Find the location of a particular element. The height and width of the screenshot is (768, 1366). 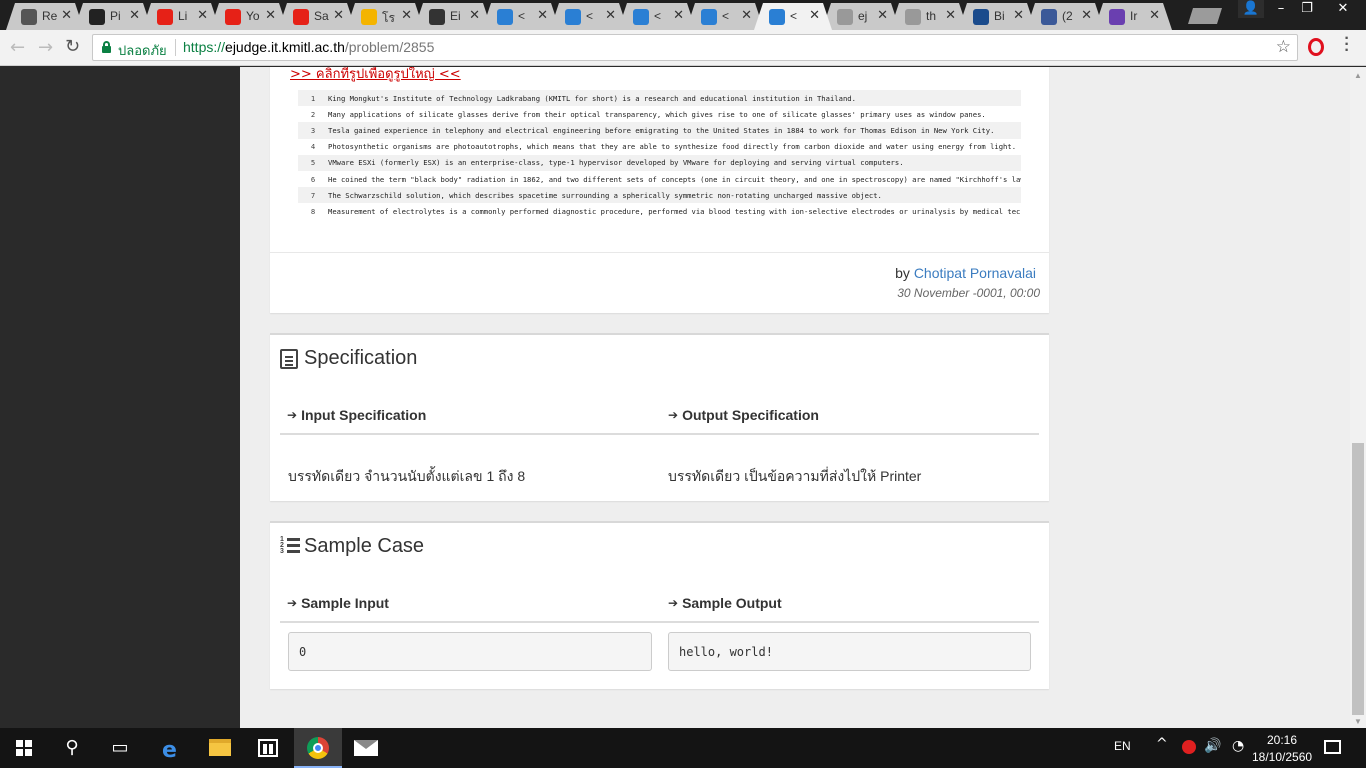

notification-icon is located at coordinates (1332, 747).